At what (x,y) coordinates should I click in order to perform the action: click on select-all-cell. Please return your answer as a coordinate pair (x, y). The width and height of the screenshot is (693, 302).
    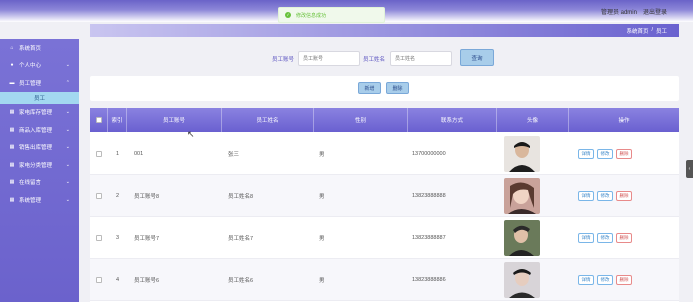
    Looking at the image, I should click on (99, 120).